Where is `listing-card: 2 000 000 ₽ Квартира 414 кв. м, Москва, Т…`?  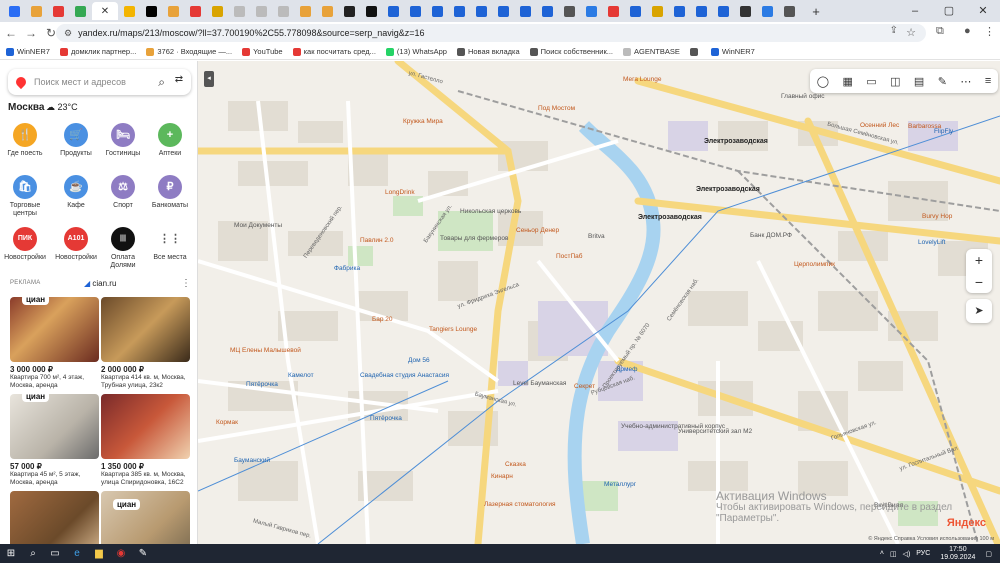
listing-card: 2 000 000 ₽ Квартира 414 кв. м, Москва, Т… is located at coordinates (145, 343).